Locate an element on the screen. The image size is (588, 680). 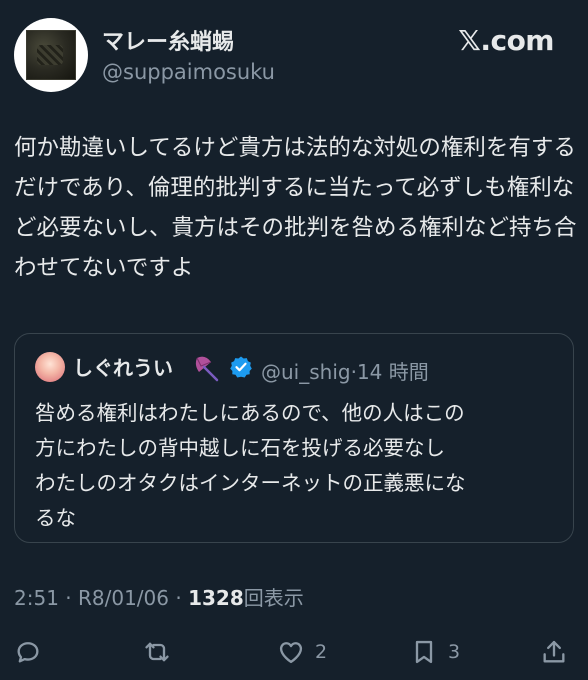
action-bar: 2 3 is located at coordinates (294, 652).